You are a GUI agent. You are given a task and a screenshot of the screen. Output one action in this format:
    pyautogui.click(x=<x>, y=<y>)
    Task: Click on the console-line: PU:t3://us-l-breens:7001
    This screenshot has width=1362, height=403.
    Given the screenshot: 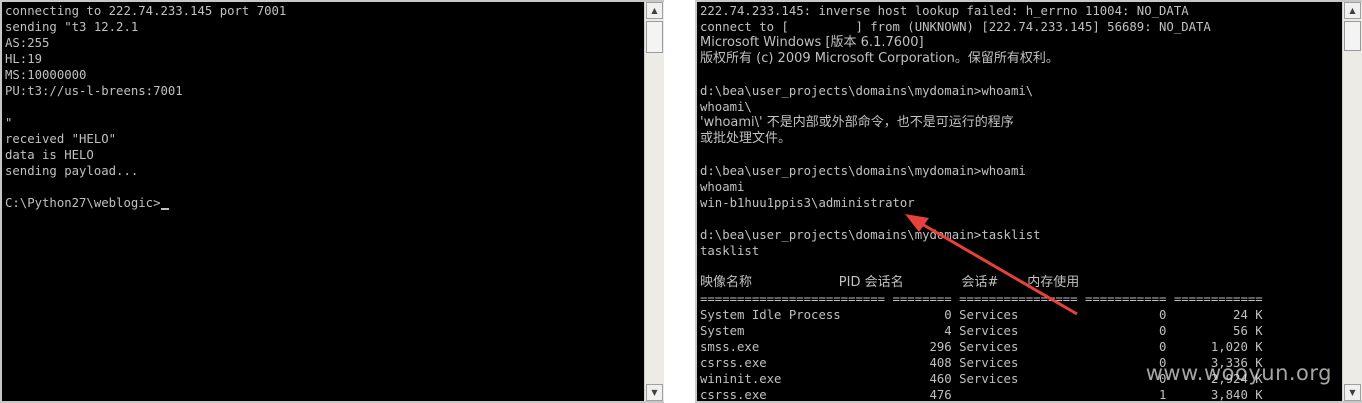 What is the action you would take?
    pyautogui.click(x=324, y=91)
    